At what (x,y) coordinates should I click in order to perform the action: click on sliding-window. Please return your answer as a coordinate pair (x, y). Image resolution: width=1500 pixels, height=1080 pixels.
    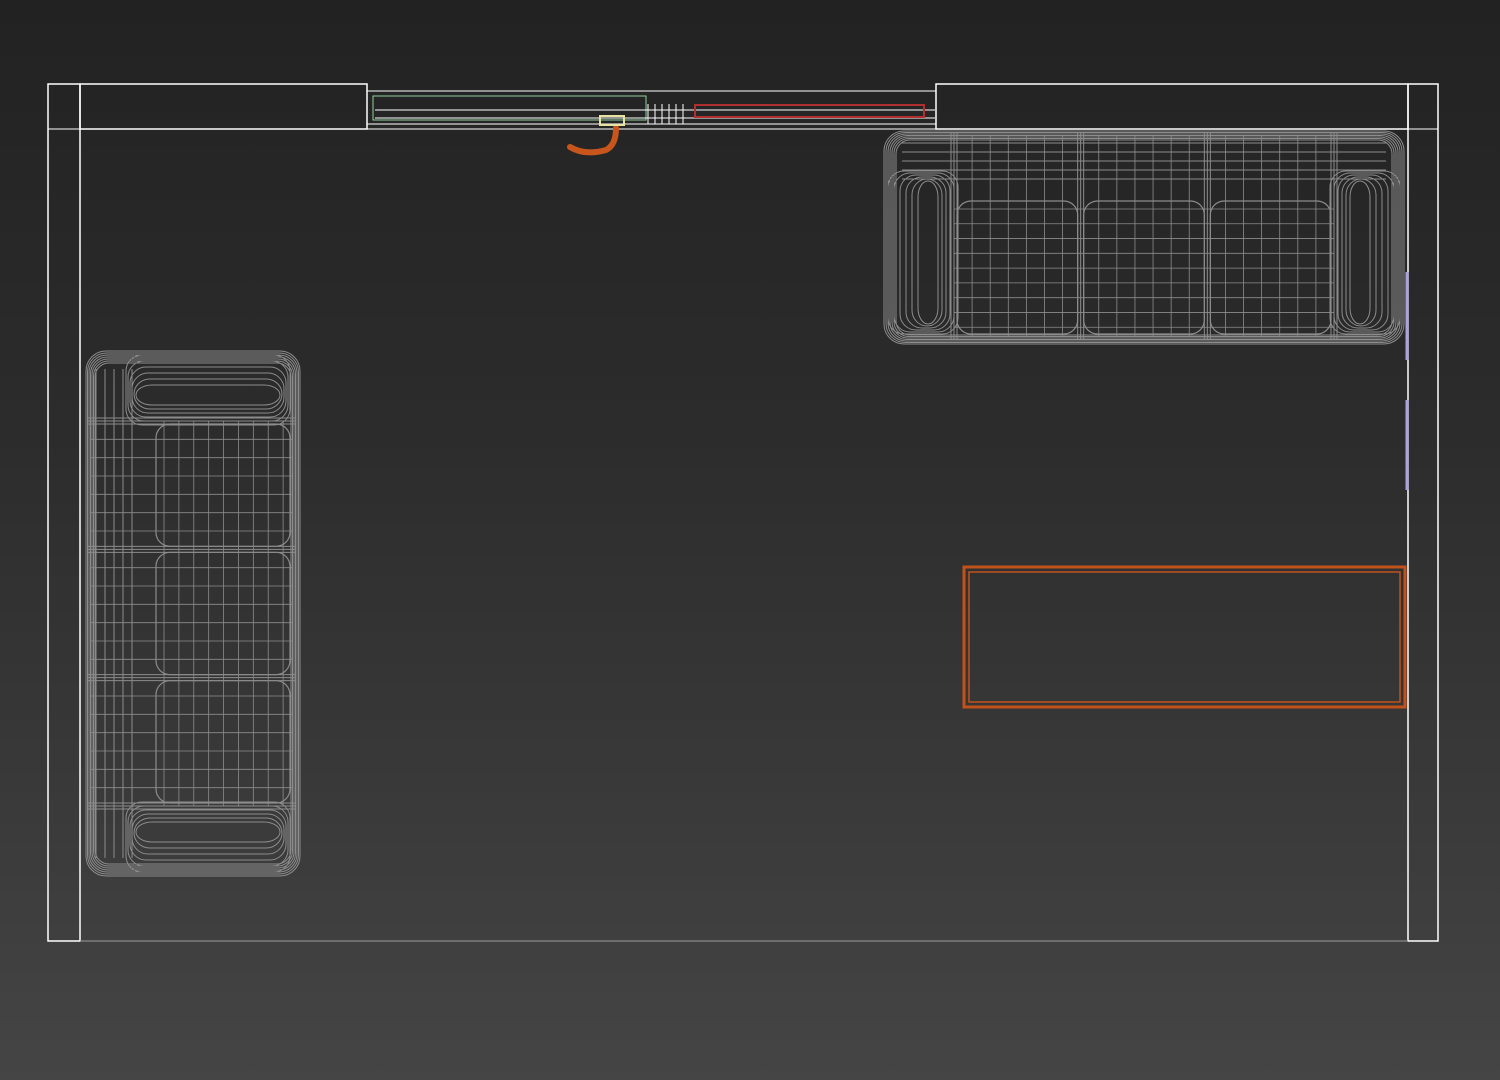
    Looking at the image, I should click on (651, 110).